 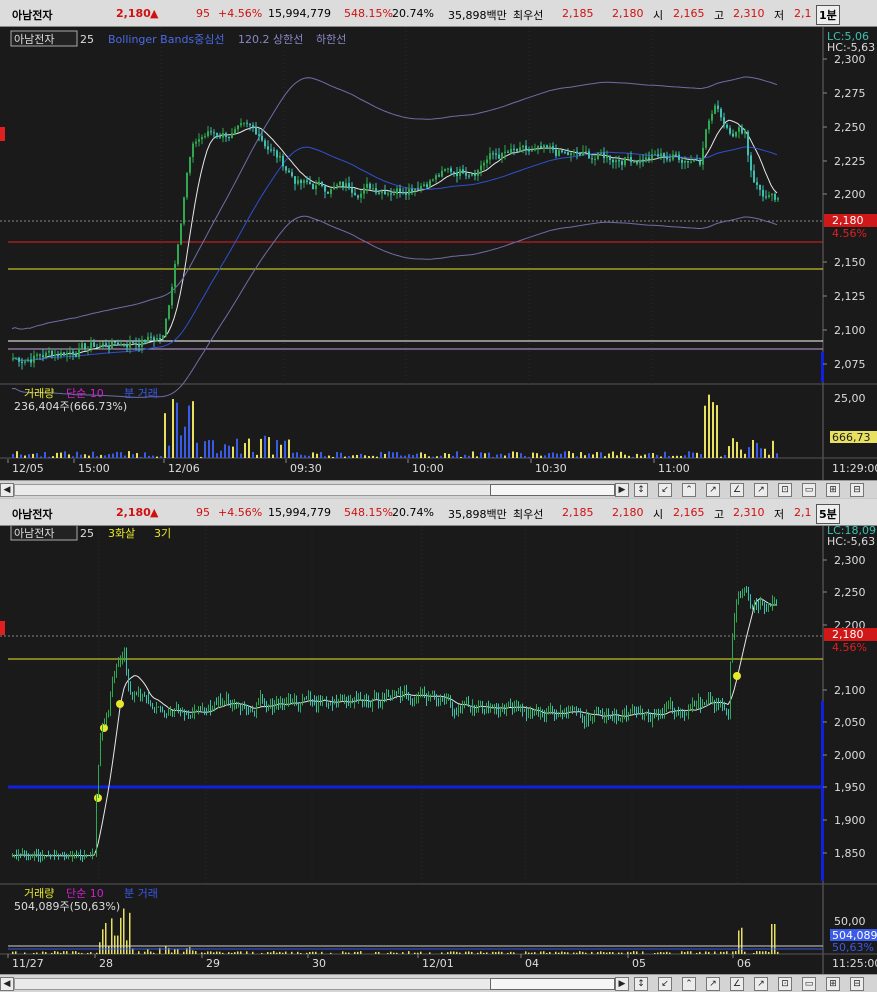 What do you see at coordinates (551, 468) in the screenshot?
I see `time-tick: 10:30` at bounding box center [551, 468].